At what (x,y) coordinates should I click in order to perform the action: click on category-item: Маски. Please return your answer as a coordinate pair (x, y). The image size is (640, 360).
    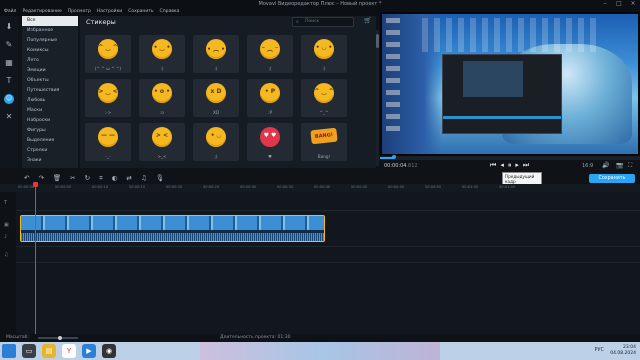
    Looking at the image, I should click on (50, 111).